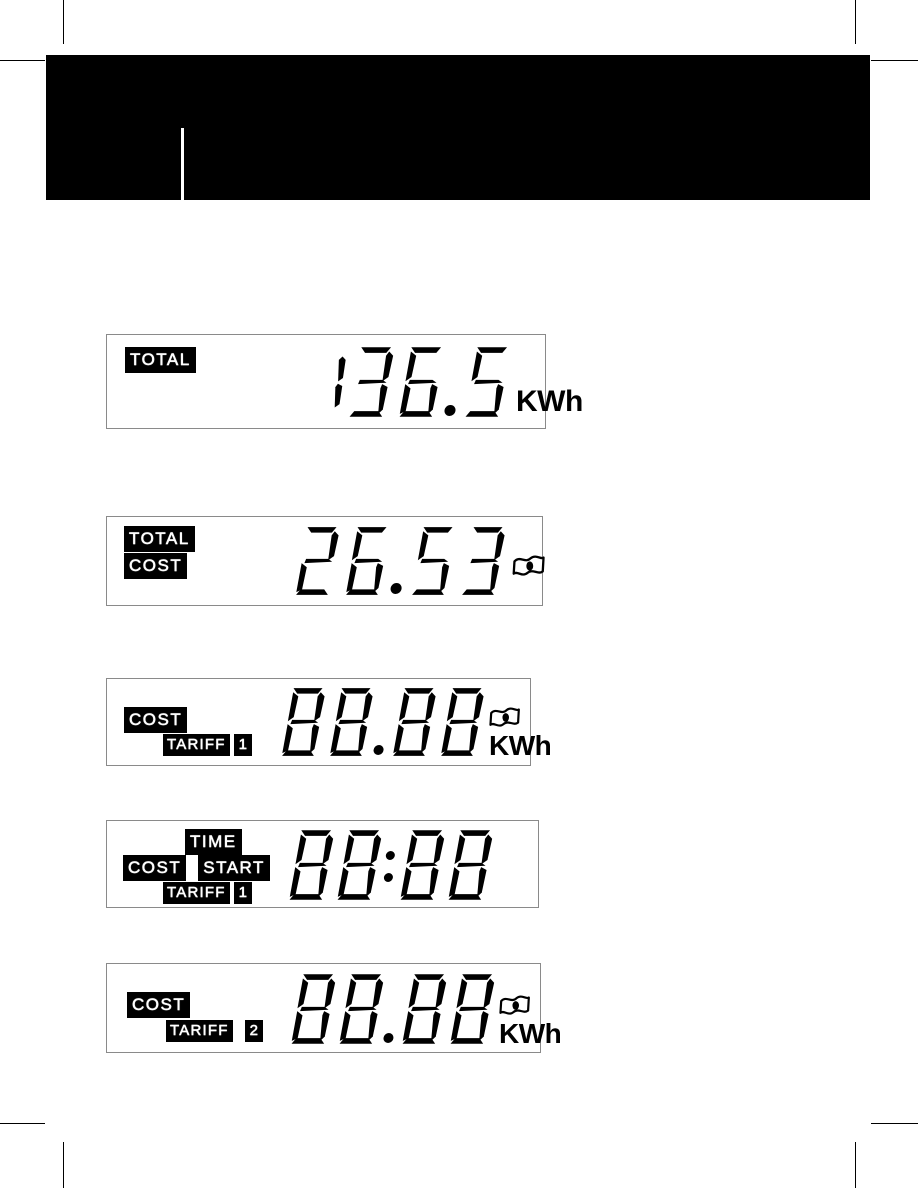  I want to click on lcd-panel-cost-start-time-tariff-1: TIME COST START TARIFF 1, so click(322, 864).